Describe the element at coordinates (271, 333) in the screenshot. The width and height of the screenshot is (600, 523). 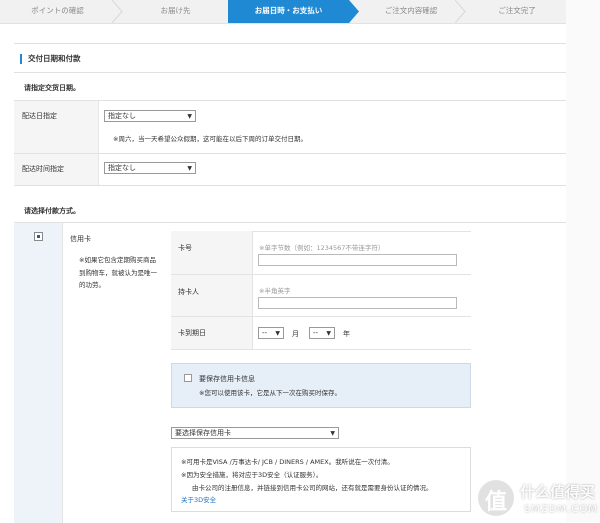
I see `expiry-month-select: -- ▼` at that location.